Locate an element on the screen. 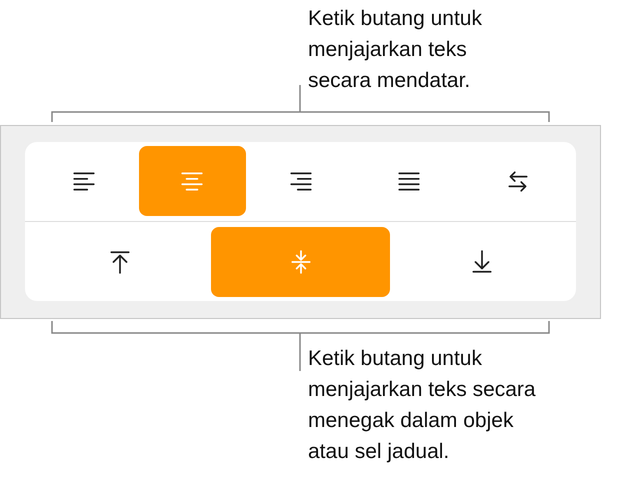 The width and height of the screenshot is (633, 494). alignment-button is located at coordinates (192, 181).